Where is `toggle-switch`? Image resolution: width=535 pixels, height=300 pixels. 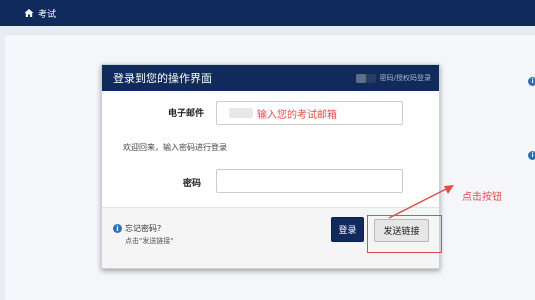
toggle-switch is located at coordinates (365, 78).